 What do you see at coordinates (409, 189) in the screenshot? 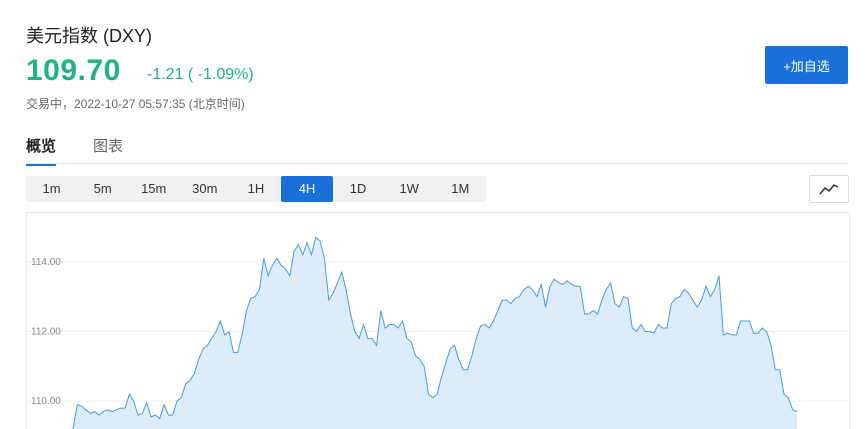
I see `interval-1w: 1W` at bounding box center [409, 189].